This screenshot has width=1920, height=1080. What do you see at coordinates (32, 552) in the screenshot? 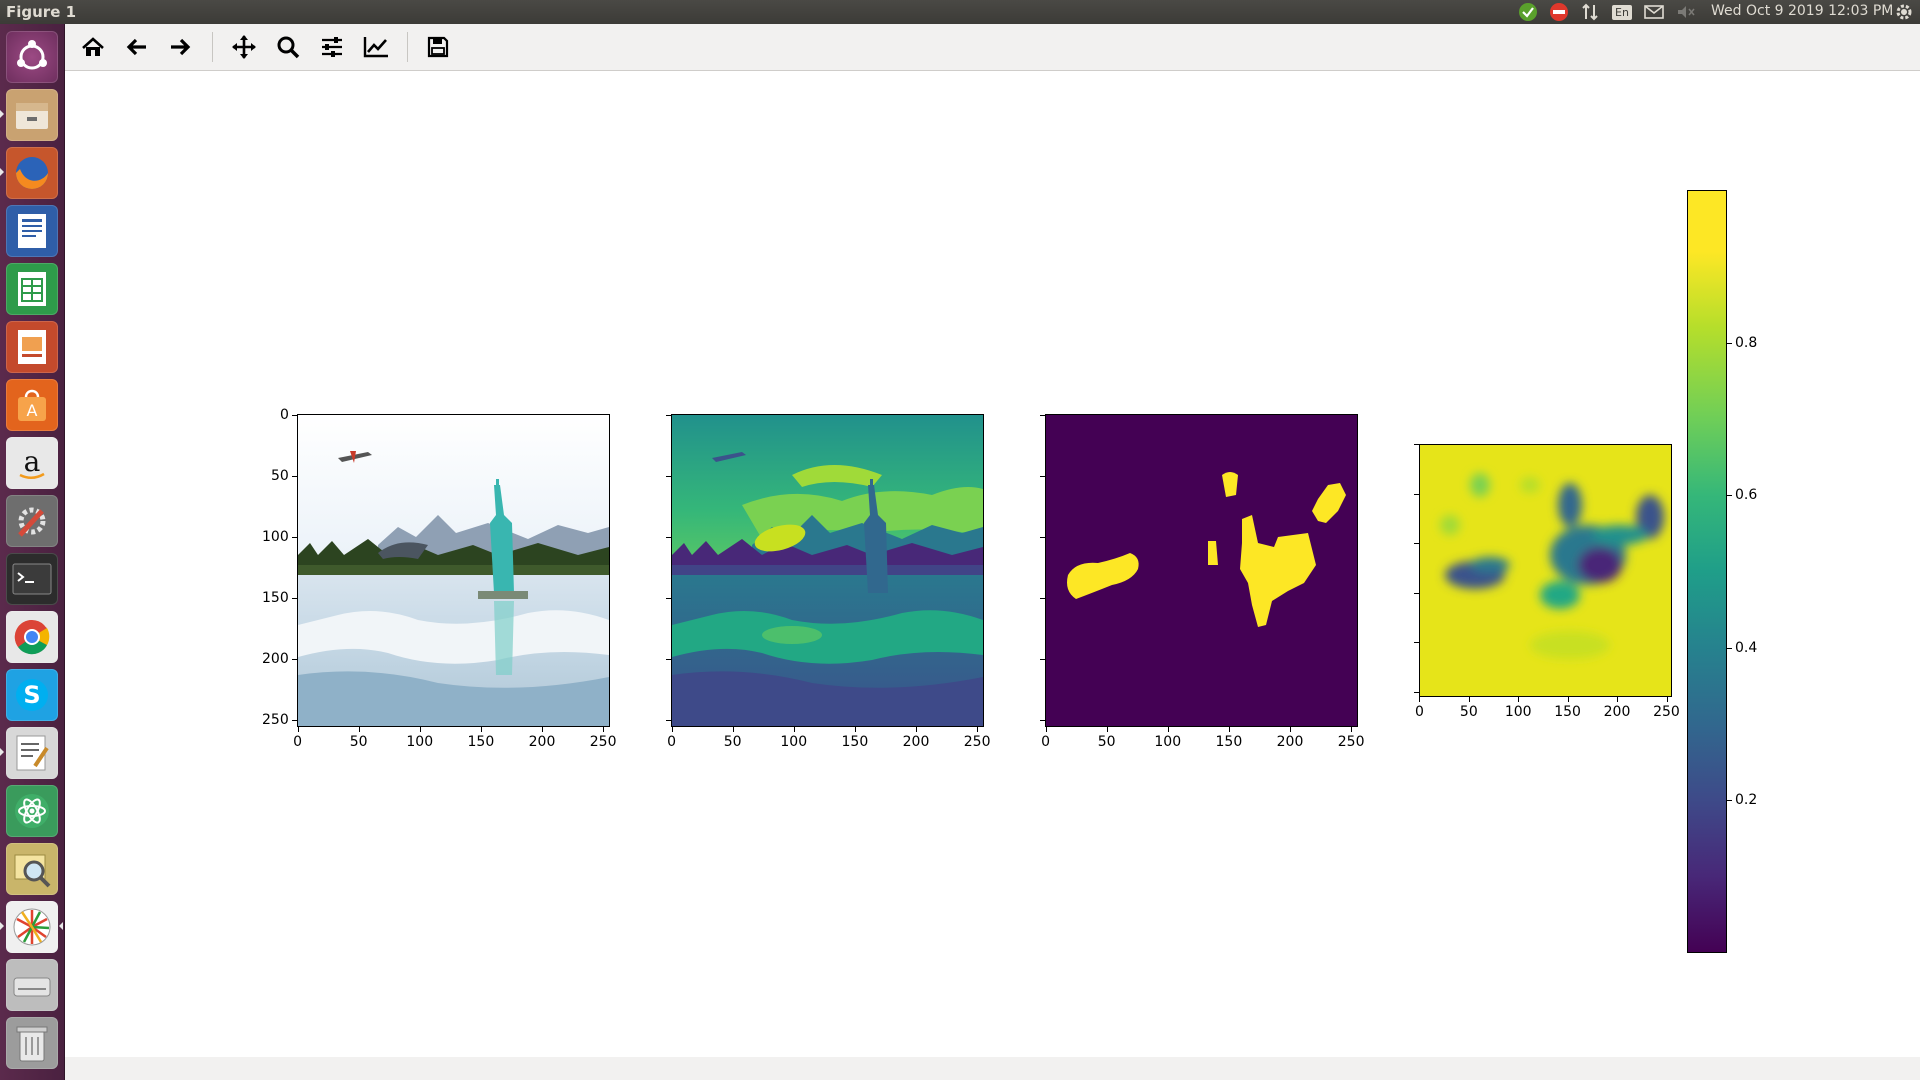
I see `launcher: A a S` at bounding box center [32, 552].